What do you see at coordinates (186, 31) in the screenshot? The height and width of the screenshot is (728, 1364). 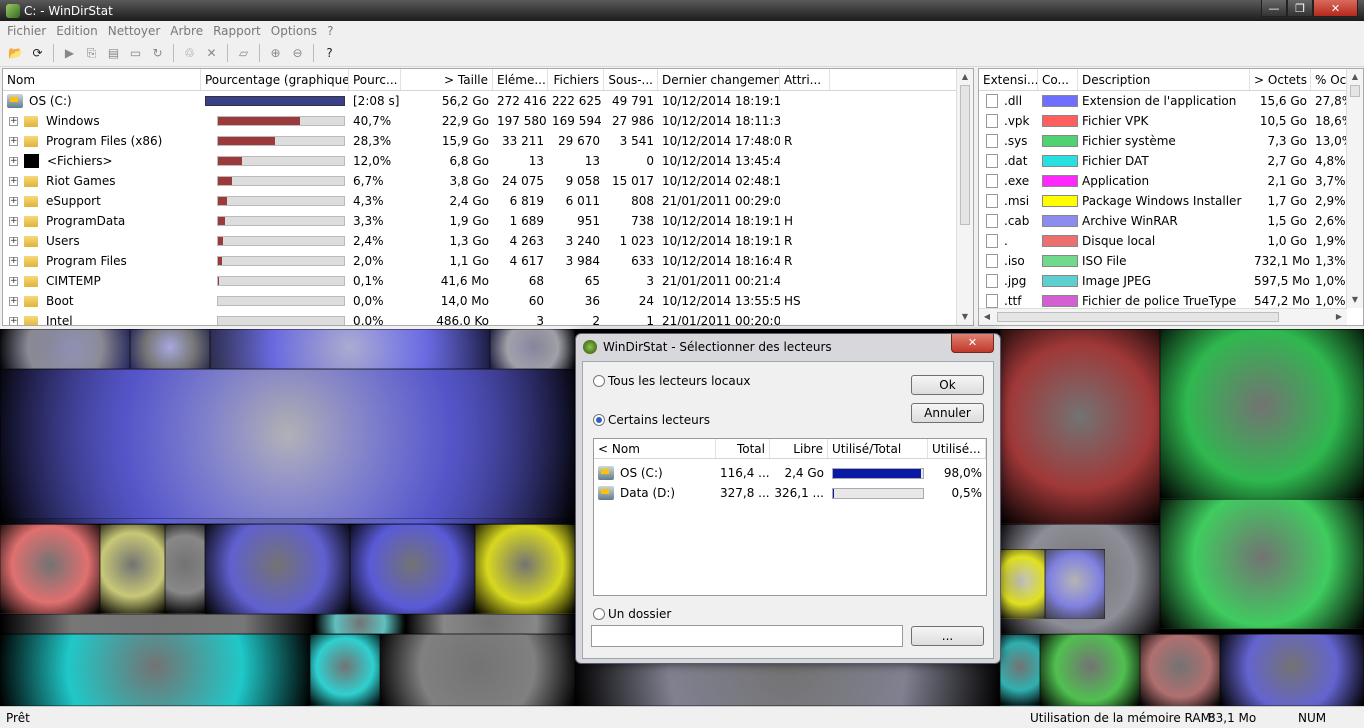 I see `menu-arbre: Arbre` at bounding box center [186, 31].